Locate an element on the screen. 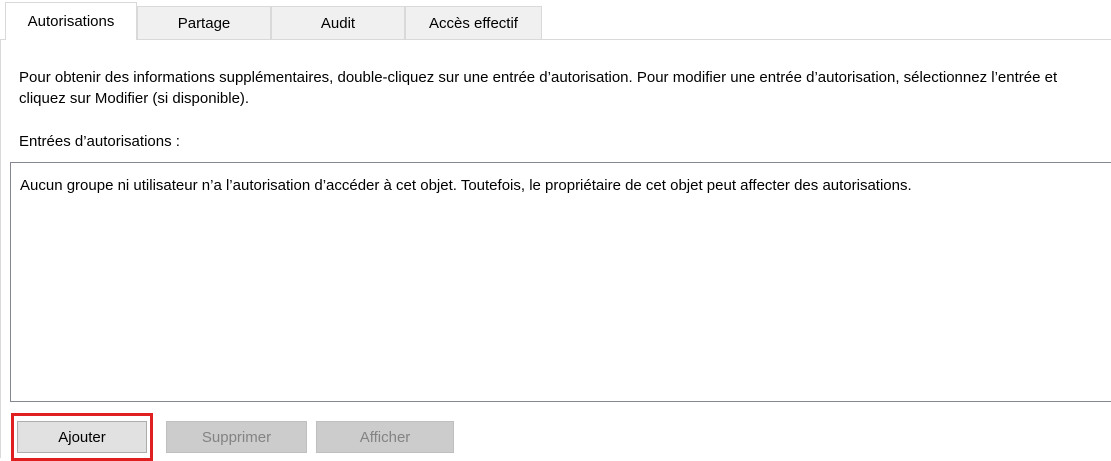  tab-audit: Audit is located at coordinates (338, 22).